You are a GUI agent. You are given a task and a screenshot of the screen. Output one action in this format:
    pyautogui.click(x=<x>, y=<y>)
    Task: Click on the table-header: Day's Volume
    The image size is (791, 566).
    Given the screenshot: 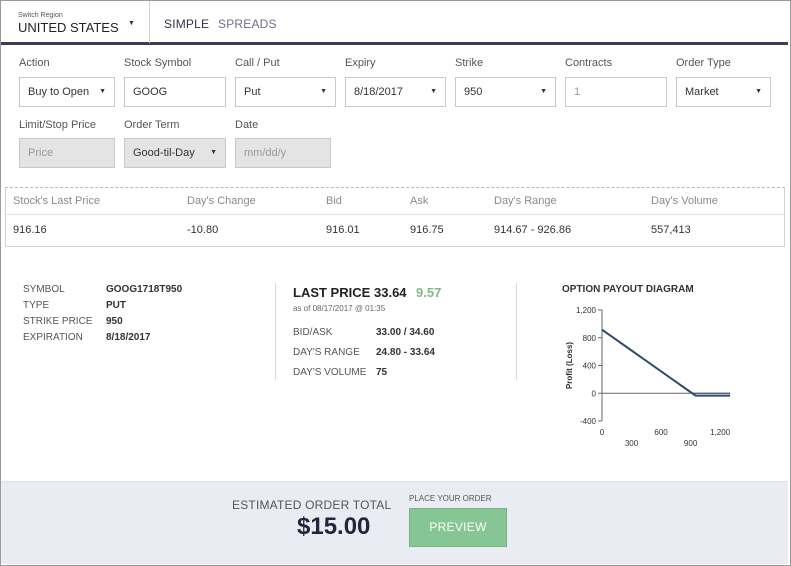 What is the action you would take?
    pyautogui.click(x=684, y=201)
    